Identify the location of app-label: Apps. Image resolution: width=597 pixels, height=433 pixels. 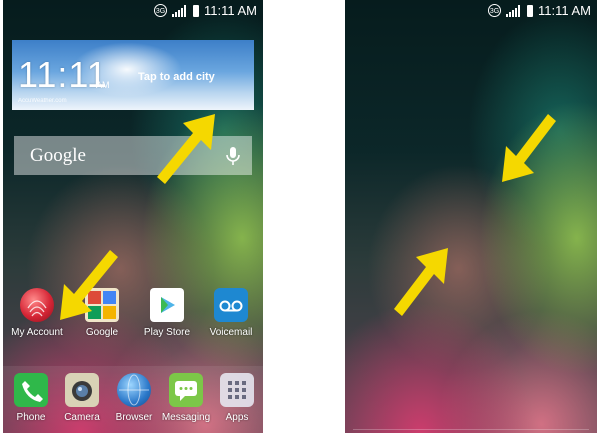
(237, 417).